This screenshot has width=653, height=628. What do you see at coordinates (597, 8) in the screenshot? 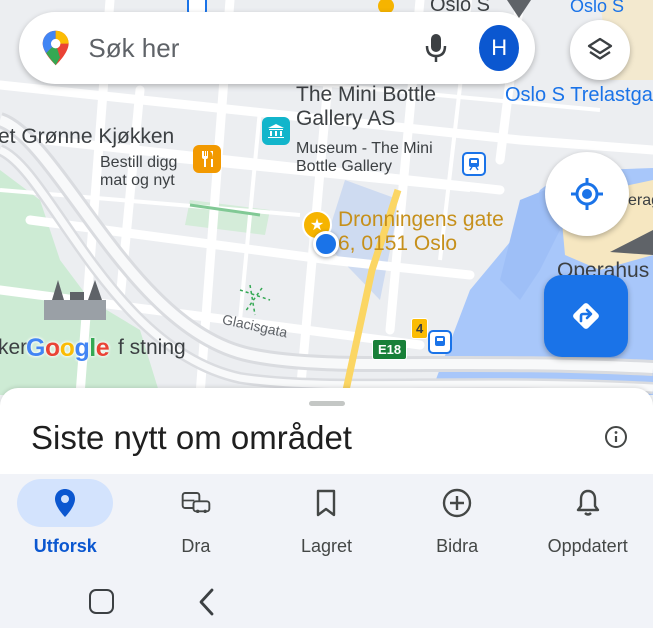
I see `map-label-oslo-s-top: Oslo S` at bounding box center [597, 8].